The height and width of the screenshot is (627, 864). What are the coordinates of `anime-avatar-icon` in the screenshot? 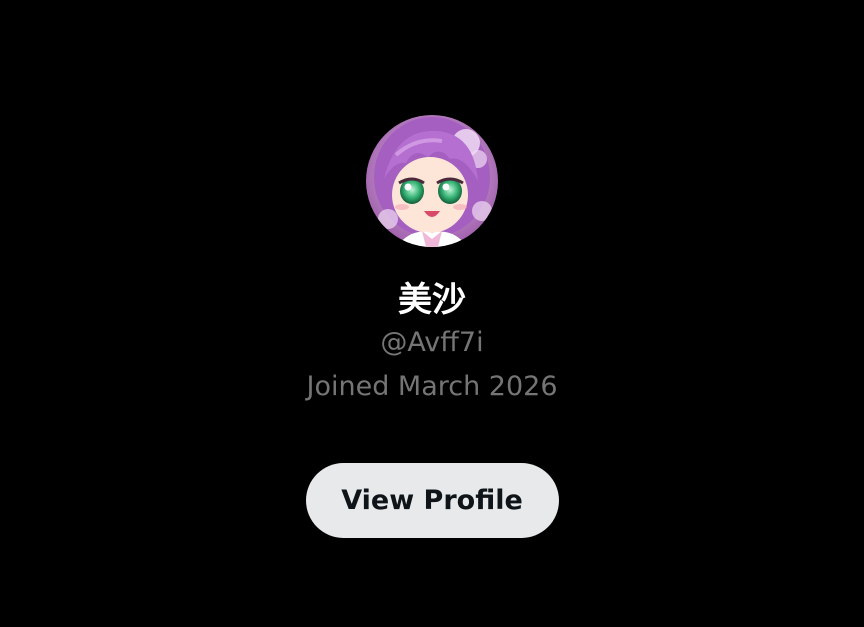 It's located at (432, 181).